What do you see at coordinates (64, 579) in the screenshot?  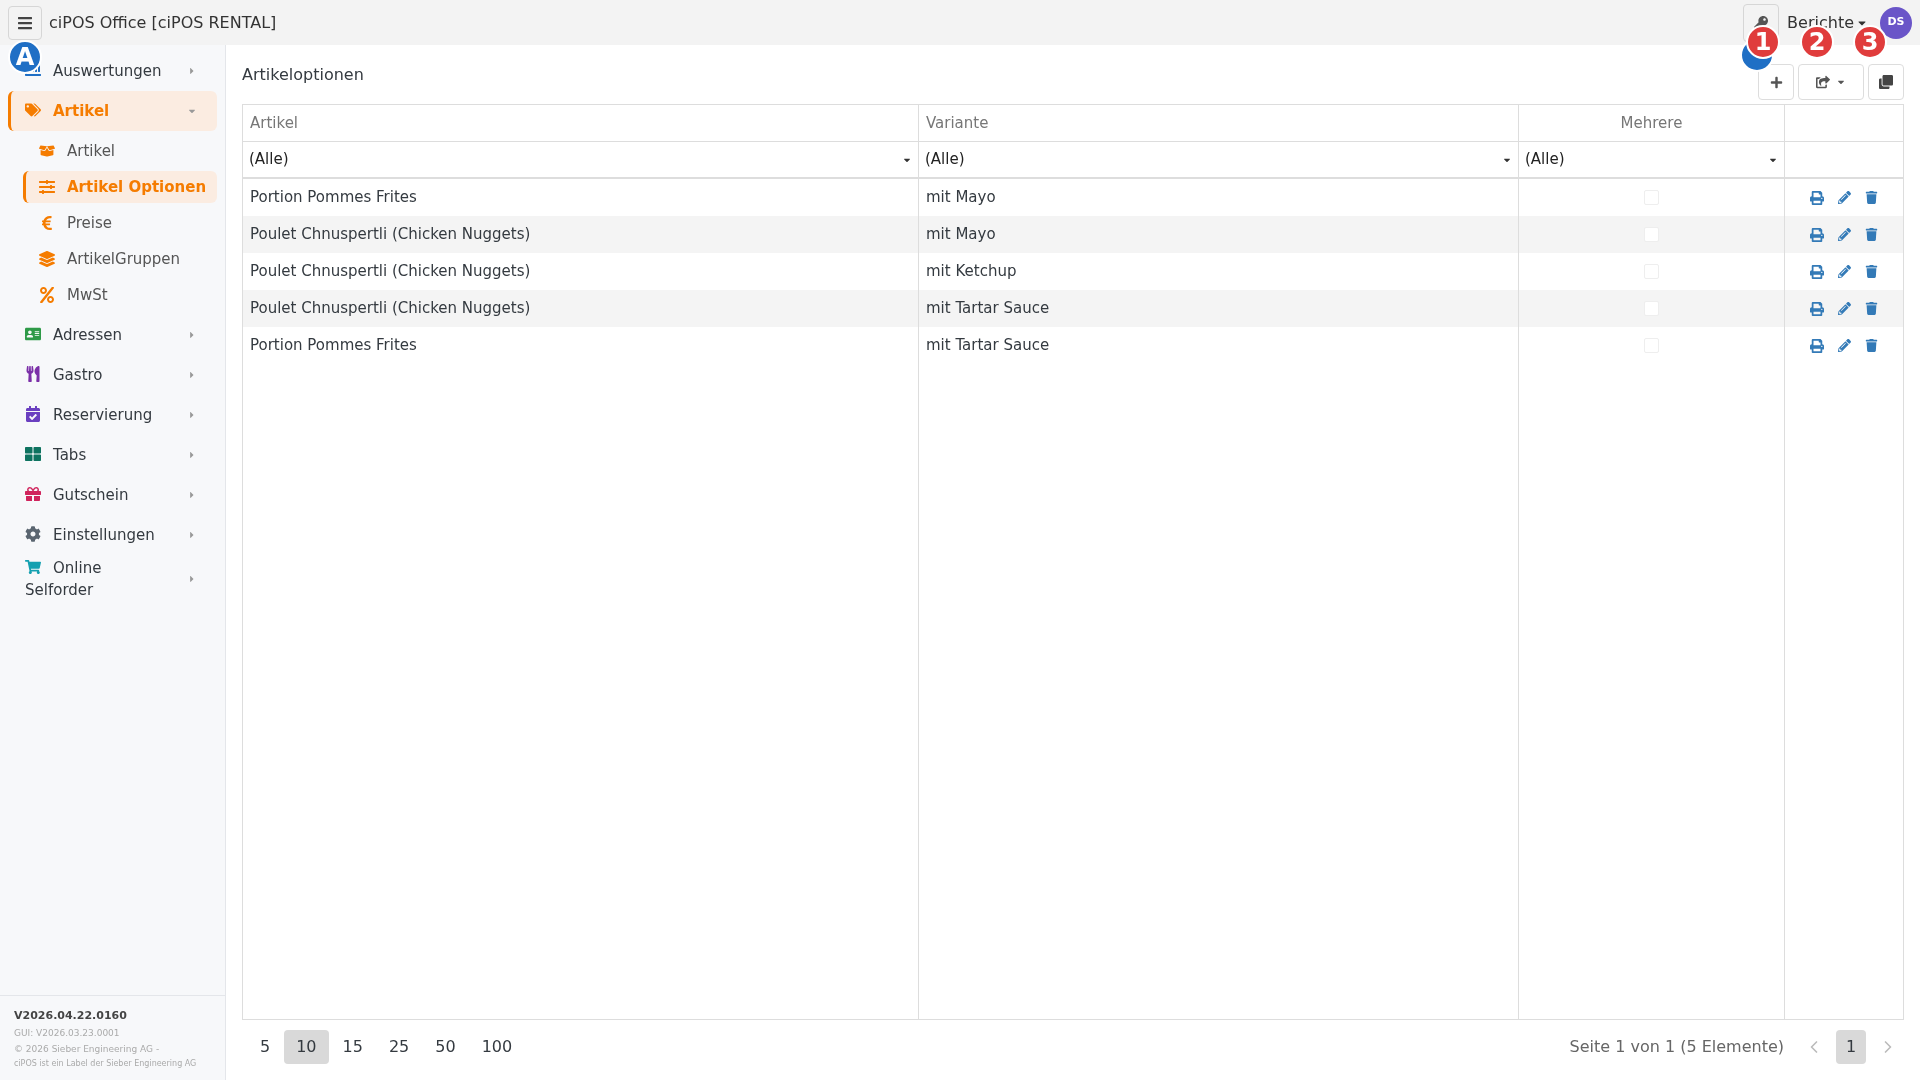 I see `sidebar-label: Online Selforder` at bounding box center [64, 579].